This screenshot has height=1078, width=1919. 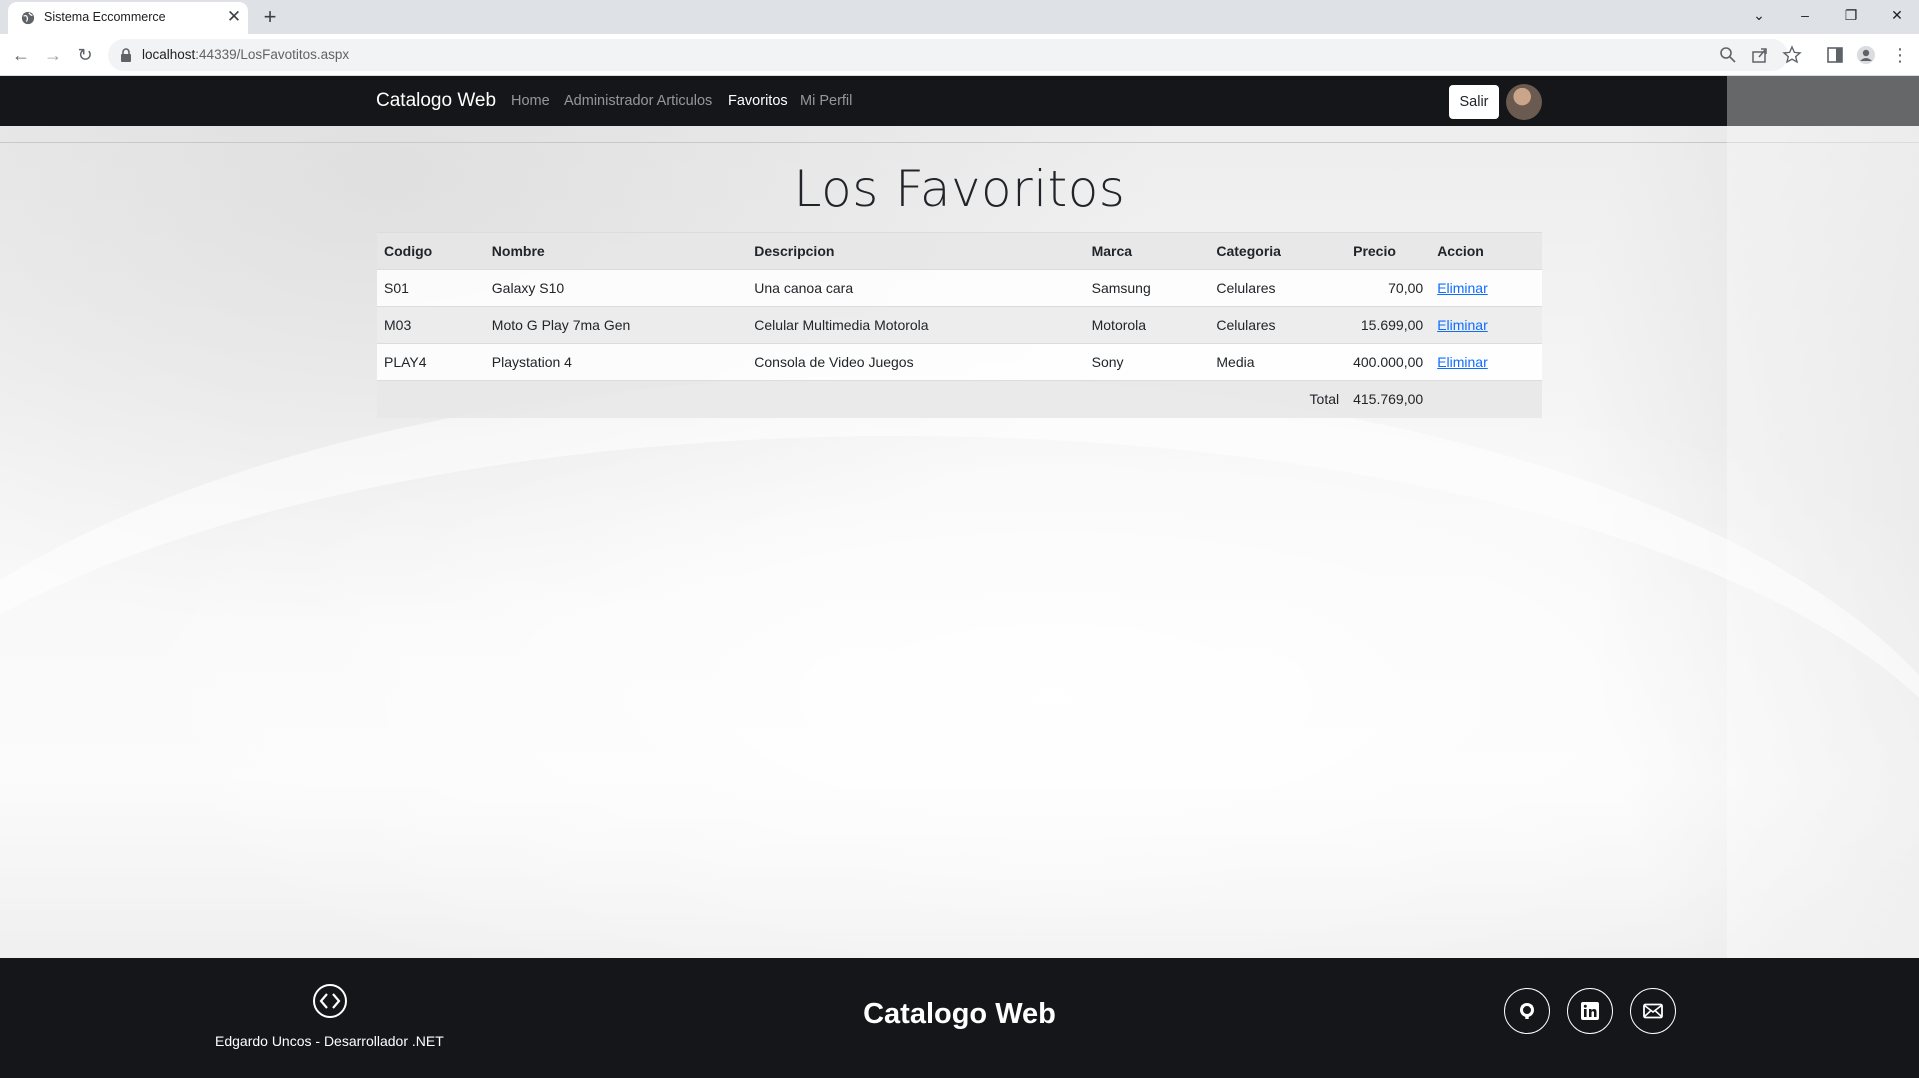 I want to click on address-bar: localhost:44339/LosFavotitos.aspx, so click(x=955, y=55).